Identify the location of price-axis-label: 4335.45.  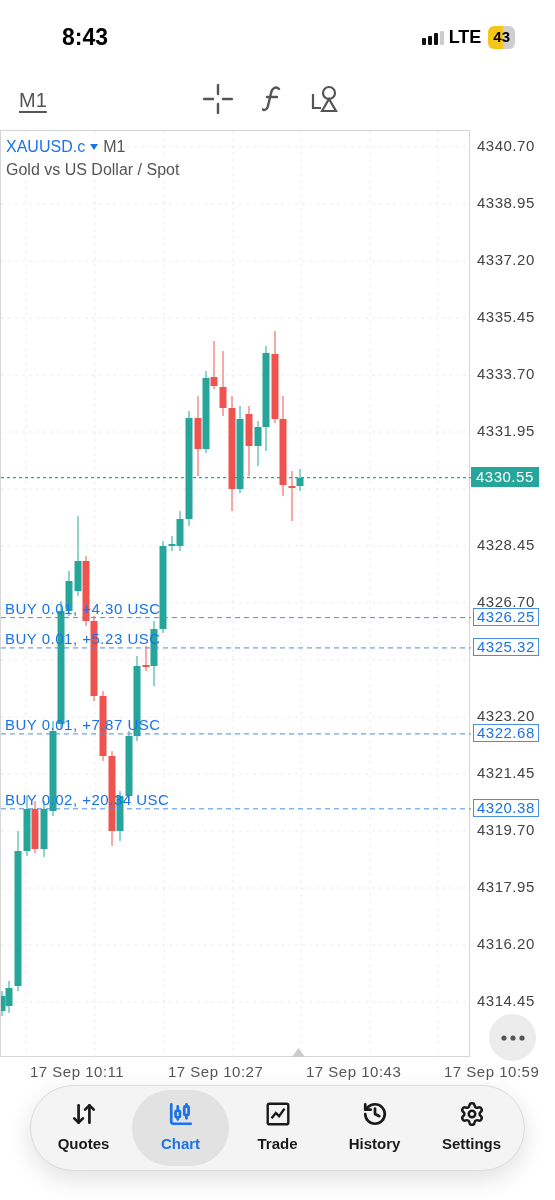
(506, 317).